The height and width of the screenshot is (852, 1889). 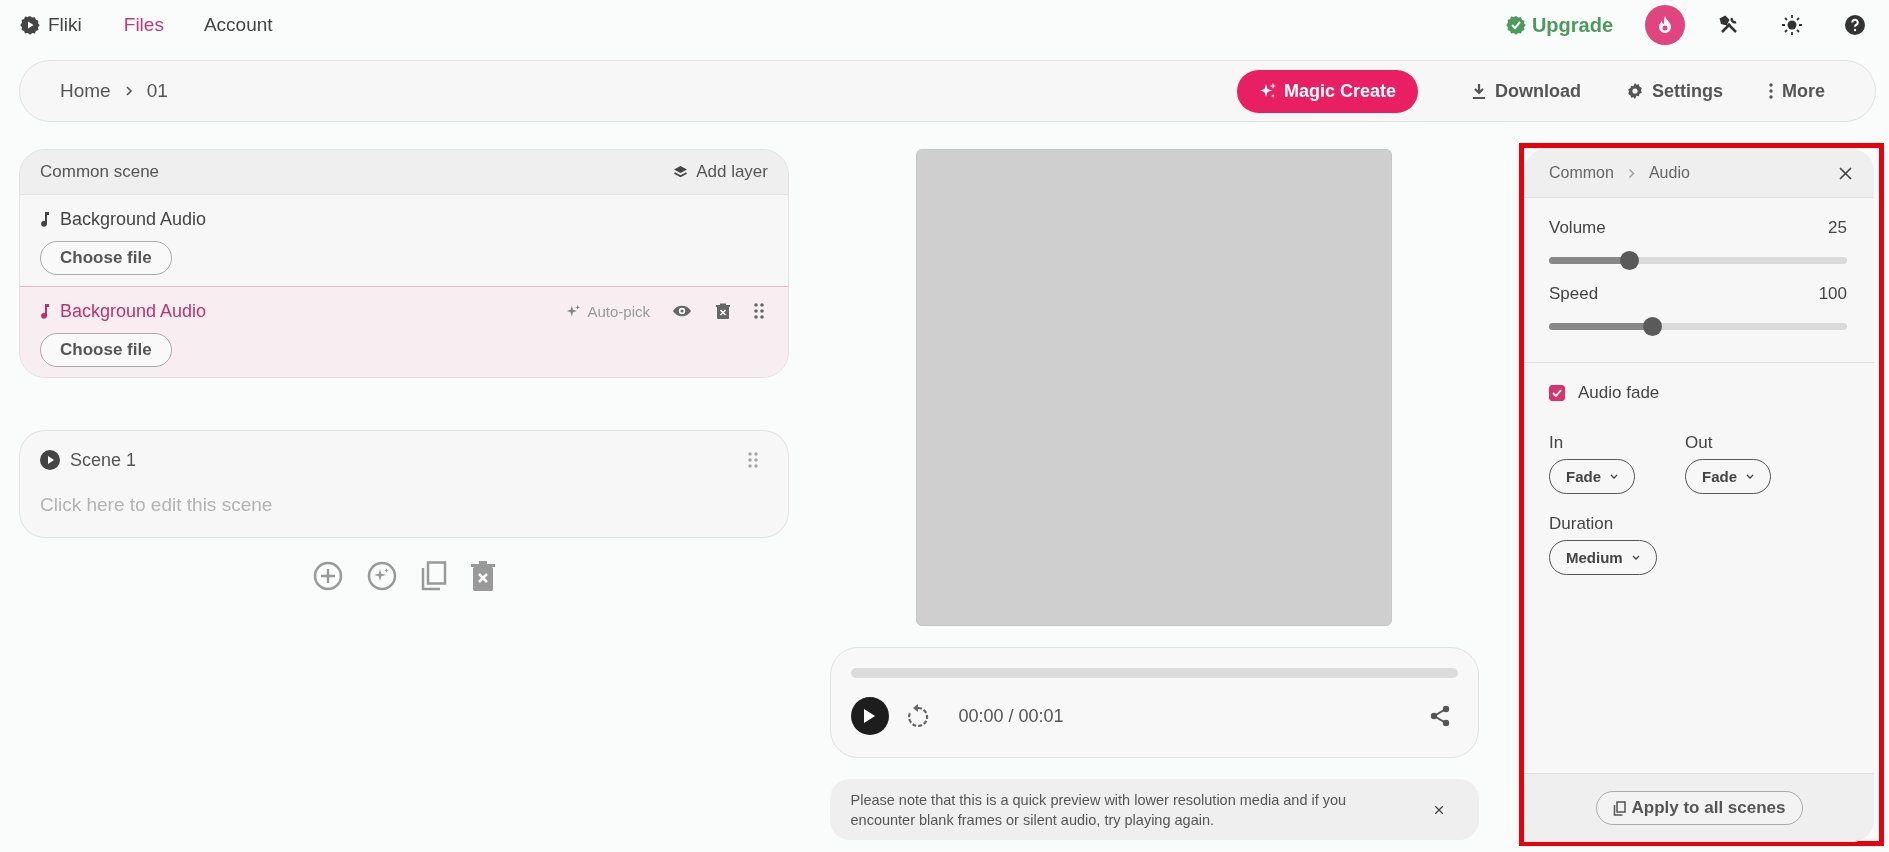 What do you see at coordinates (238, 25) in the screenshot?
I see `nav-link: Account` at bounding box center [238, 25].